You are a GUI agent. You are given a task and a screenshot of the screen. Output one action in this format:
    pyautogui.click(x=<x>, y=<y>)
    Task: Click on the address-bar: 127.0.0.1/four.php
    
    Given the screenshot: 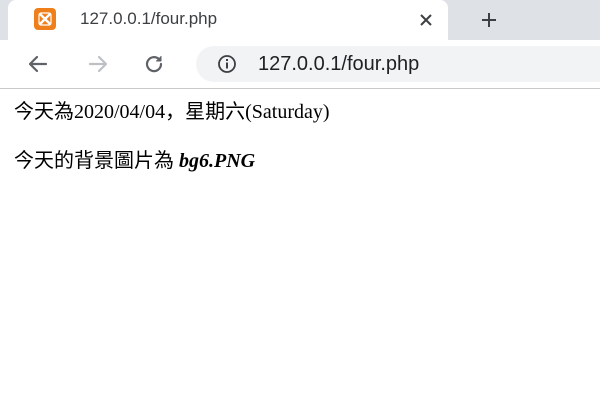 What is the action you would take?
    pyautogui.click(x=398, y=64)
    